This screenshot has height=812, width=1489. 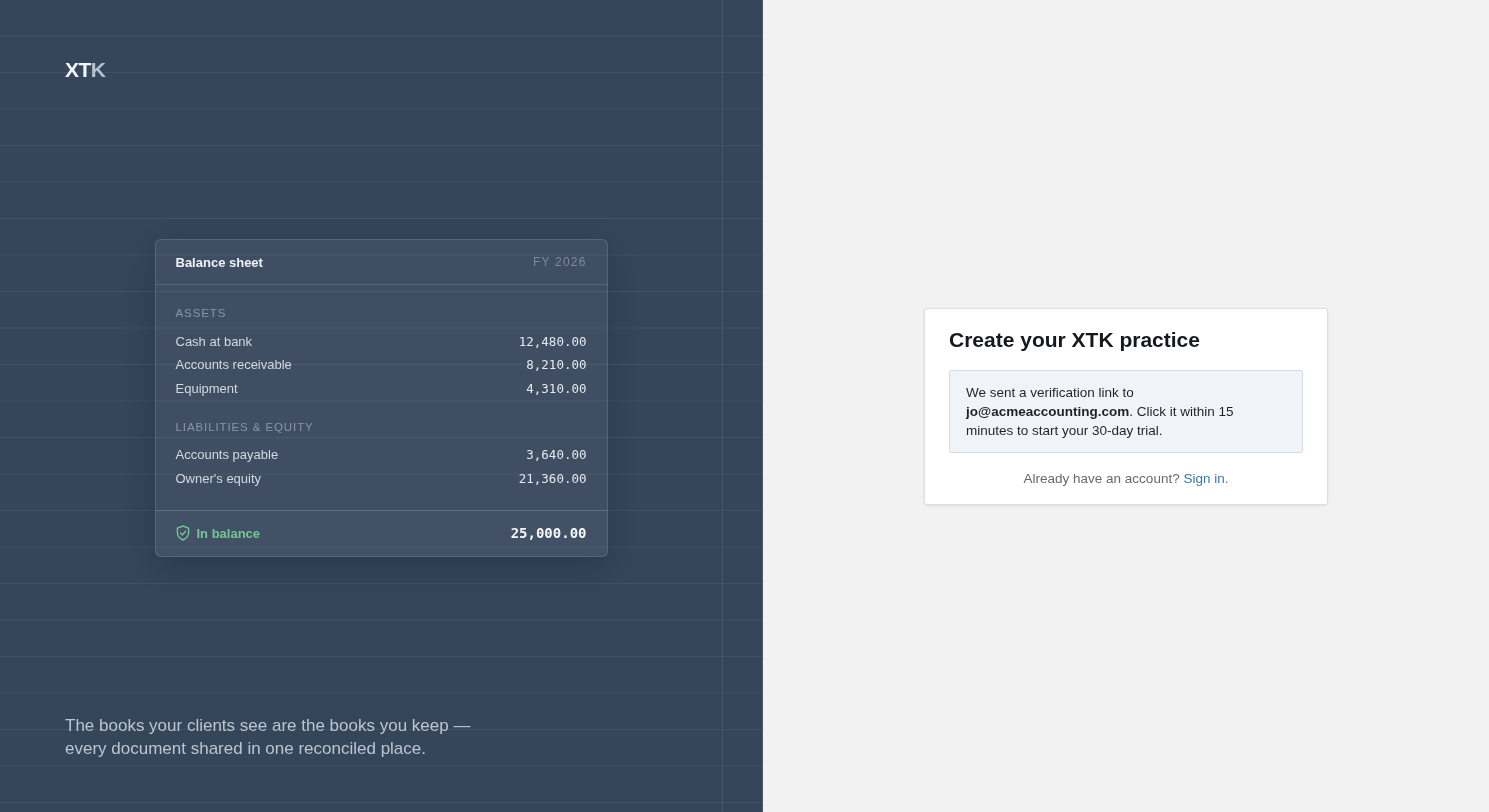 I want to click on account-name: Owner's equity, so click(x=218, y=478).